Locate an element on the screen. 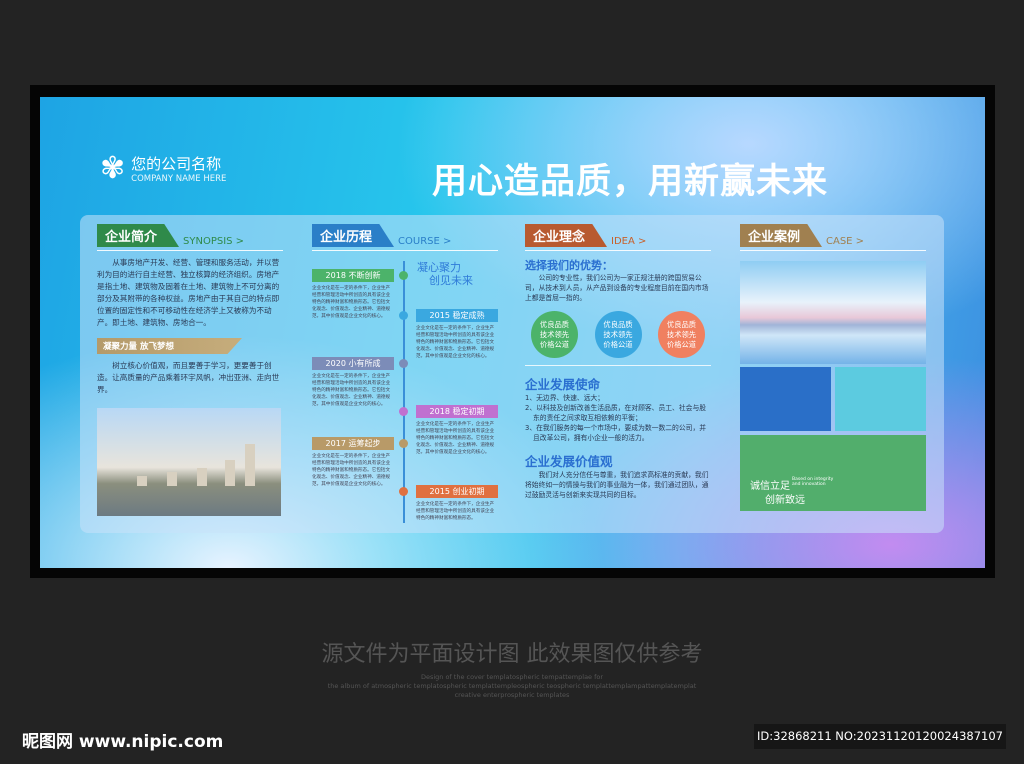 The width and height of the screenshot is (1024, 764). timeline-label: 2017 运筹起步 is located at coordinates (353, 443).